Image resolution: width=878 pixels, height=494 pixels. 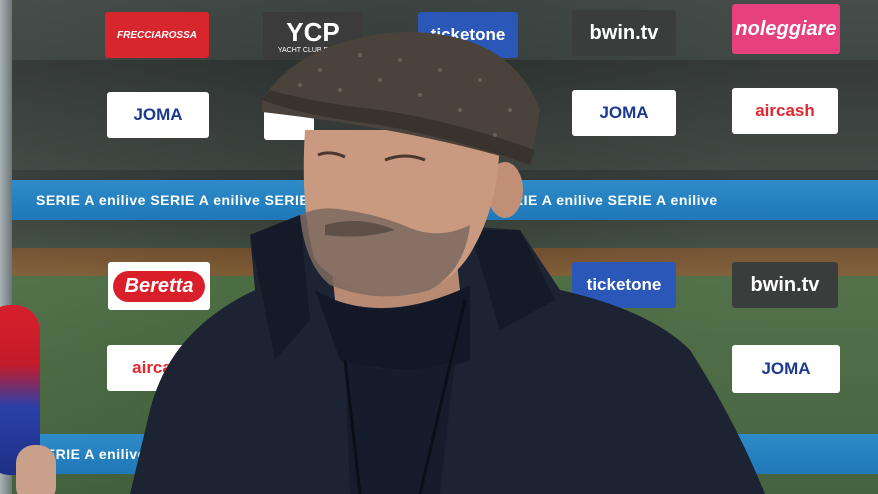 What do you see at coordinates (400, 427) in the screenshot?
I see `shirt-front` at bounding box center [400, 427].